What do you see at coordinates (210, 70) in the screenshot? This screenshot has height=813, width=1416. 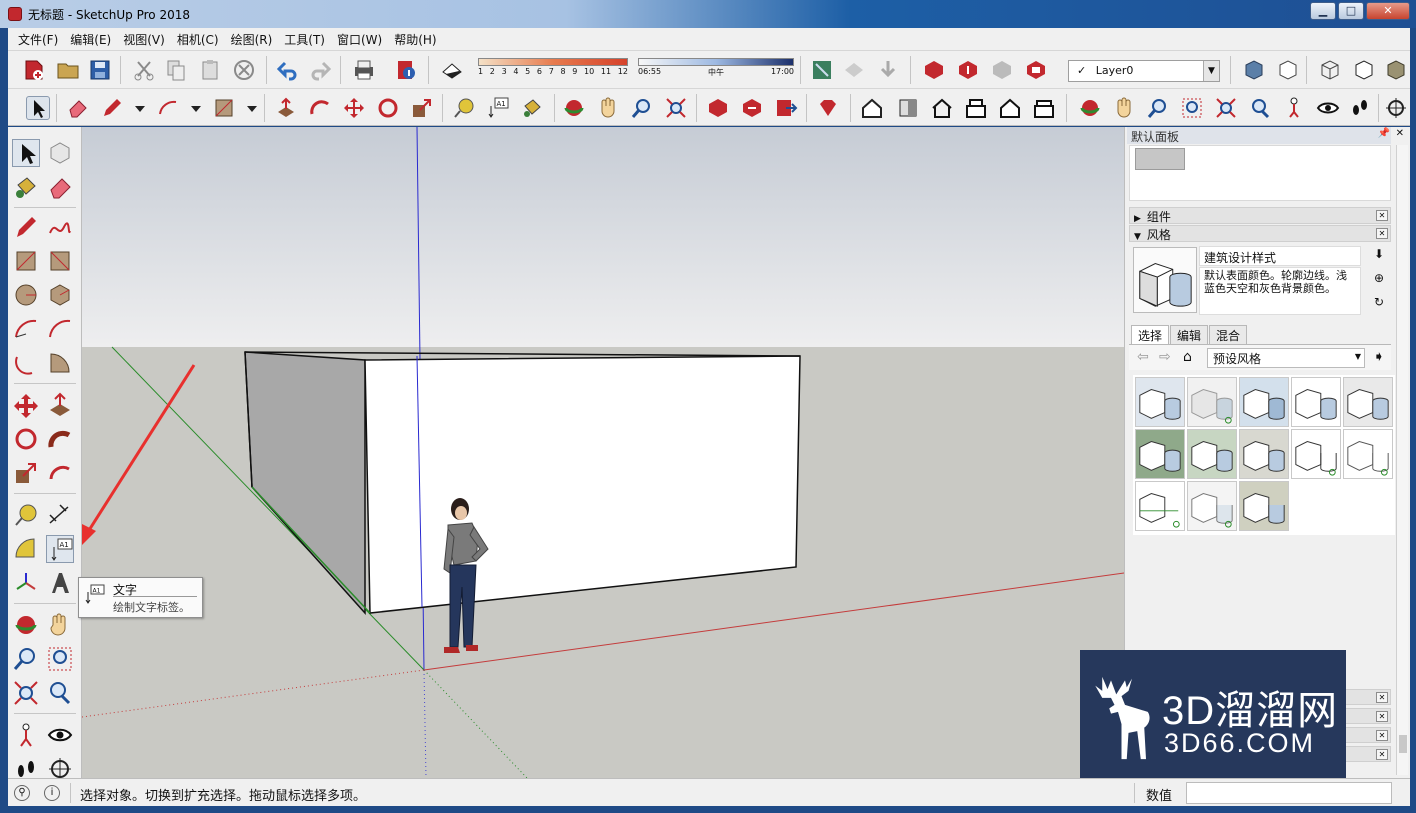 I see `paste-icon` at bounding box center [210, 70].